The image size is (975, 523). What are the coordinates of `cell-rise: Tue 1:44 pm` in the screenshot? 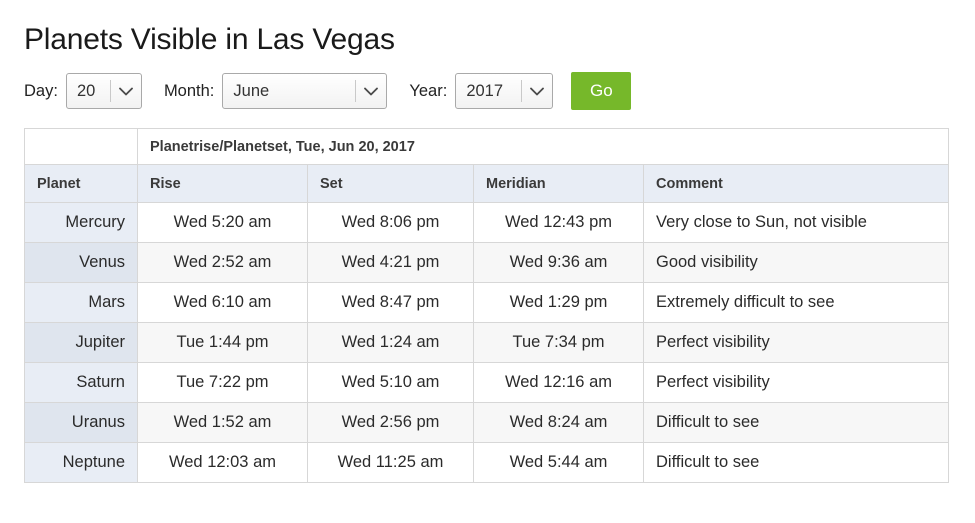 It's located at (222, 342).